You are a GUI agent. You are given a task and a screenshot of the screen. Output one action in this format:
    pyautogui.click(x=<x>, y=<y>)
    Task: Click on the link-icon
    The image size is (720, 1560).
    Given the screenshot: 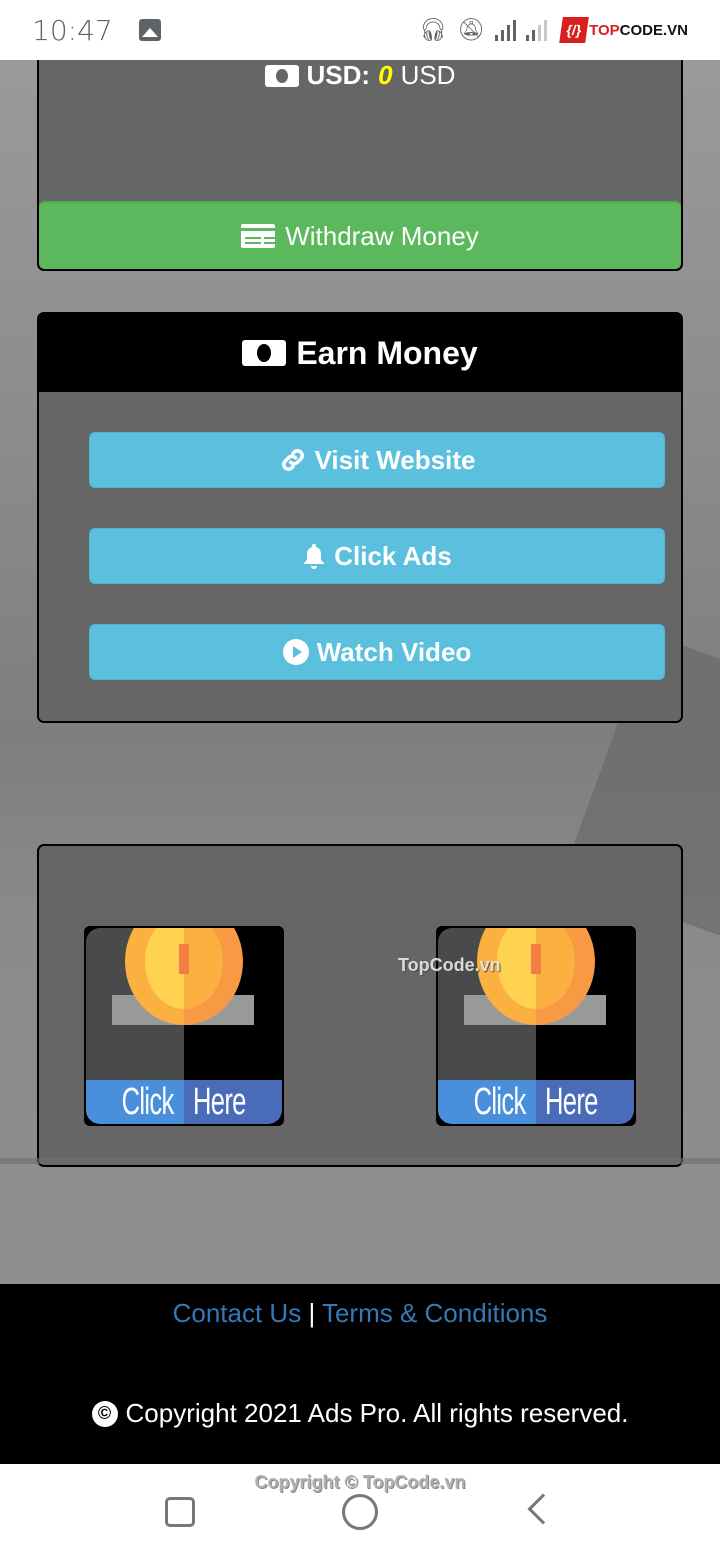 What is the action you would take?
    pyautogui.click(x=293, y=460)
    